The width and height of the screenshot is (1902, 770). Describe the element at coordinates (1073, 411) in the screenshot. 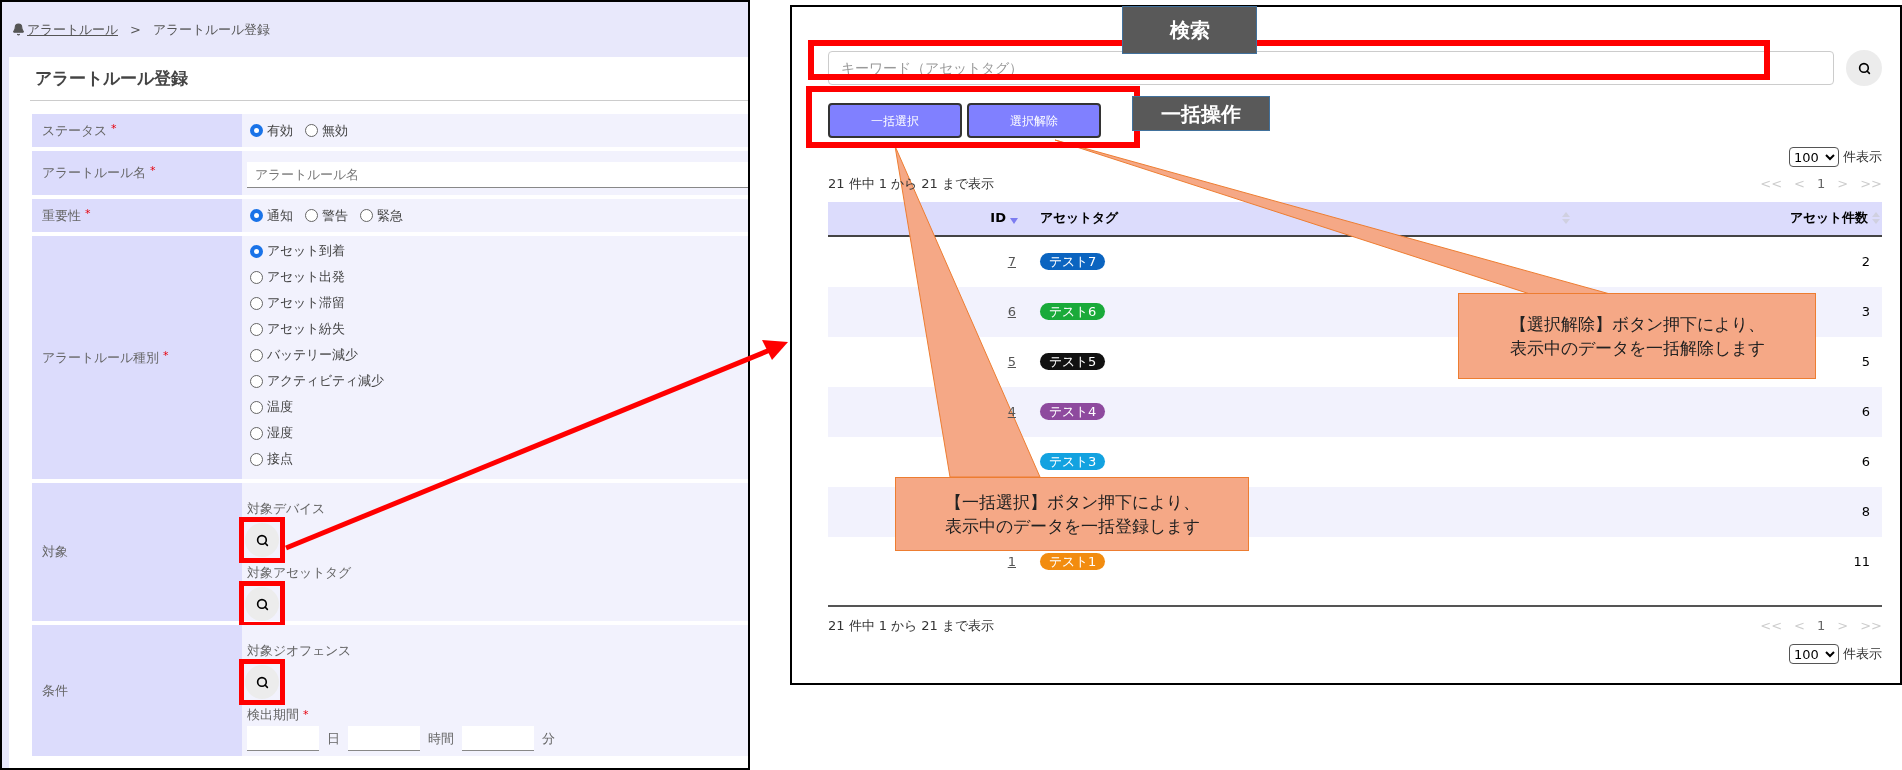

I see `asset-tag-badge: テスト4` at that location.